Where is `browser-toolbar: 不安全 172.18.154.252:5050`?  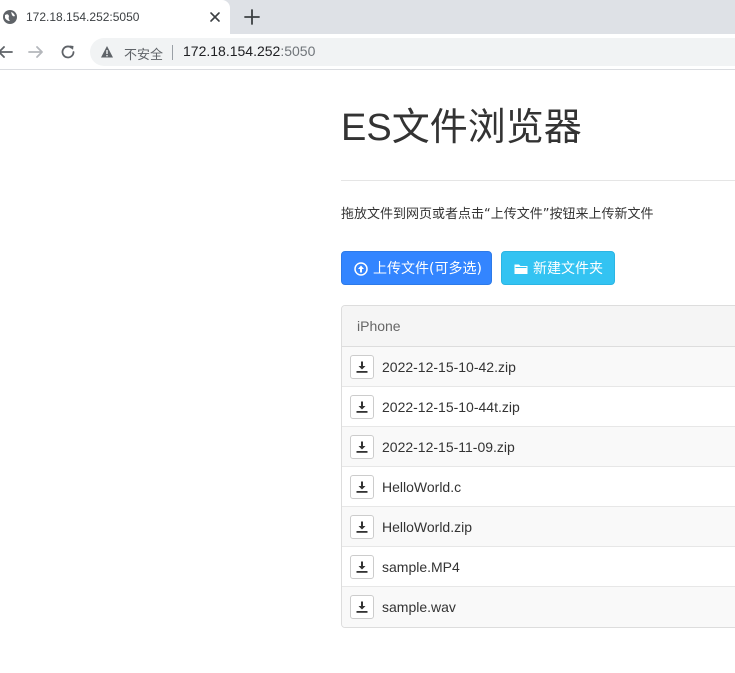 browser-toolbar: 不安全 172.18.154.252:5050 is located at coordinates (367, 52).